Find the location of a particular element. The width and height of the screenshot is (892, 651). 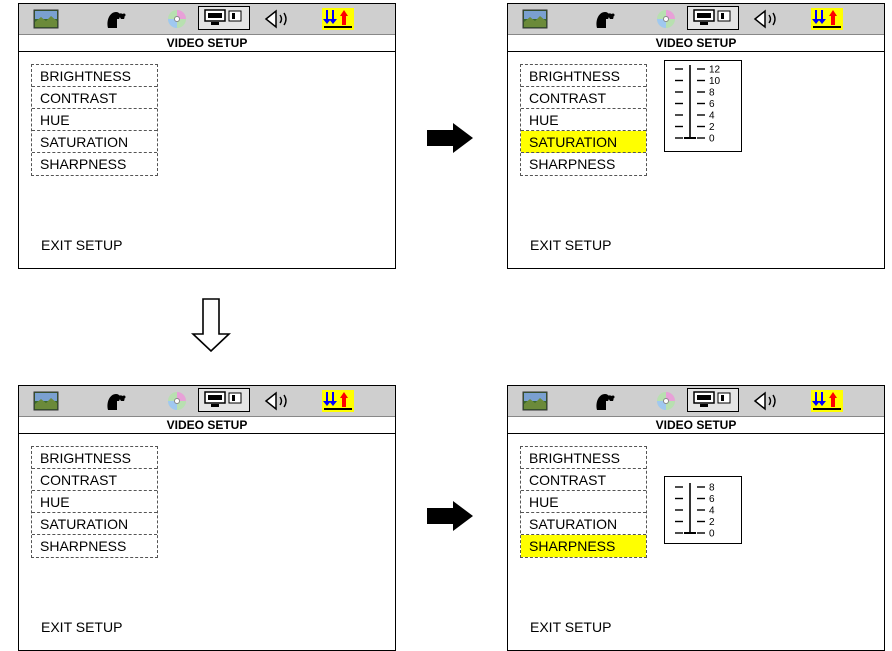

down-arrow-icon is located at coordinates (211, 325).